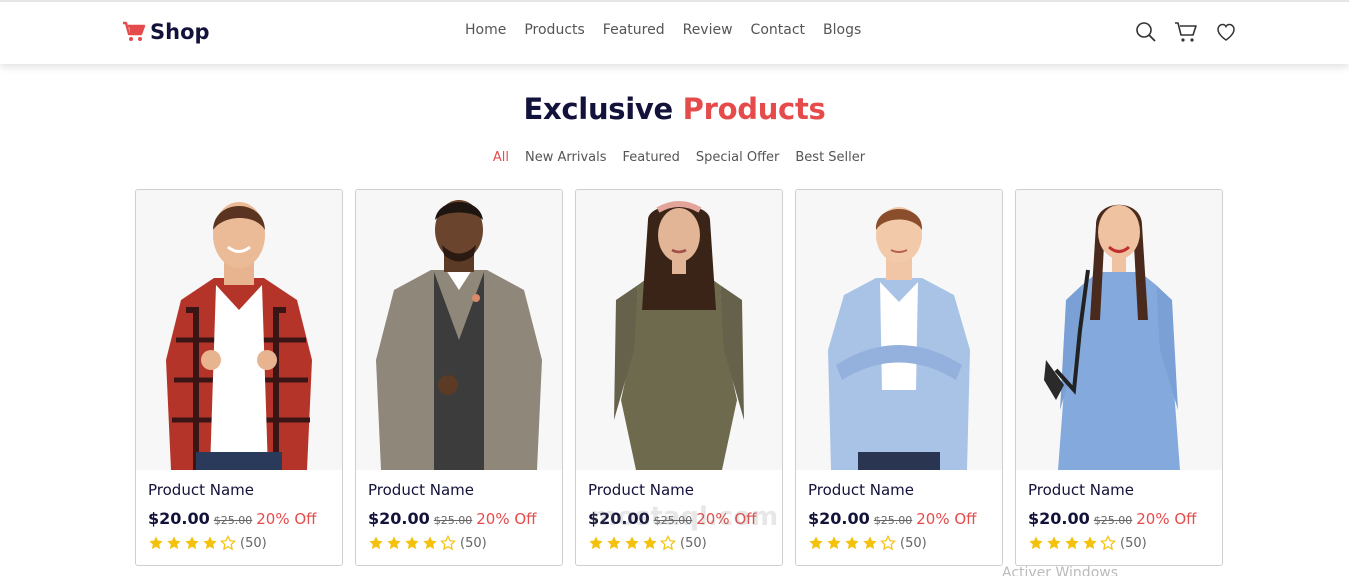 The height and width of the screenshot is (576, 1349). I want to click on nav-home: Home, so click(485, 30).